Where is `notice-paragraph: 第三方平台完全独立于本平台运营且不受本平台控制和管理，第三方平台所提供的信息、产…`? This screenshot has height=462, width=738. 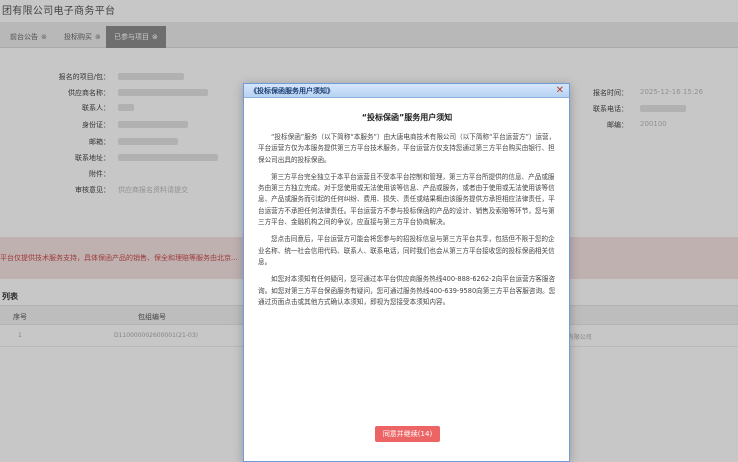 notice-paragraph: 第三方平台完全独立于本平台运营且不受本平台控制和管理，第三方平台所提供的信息、产… is located at coordinates (406, 199).